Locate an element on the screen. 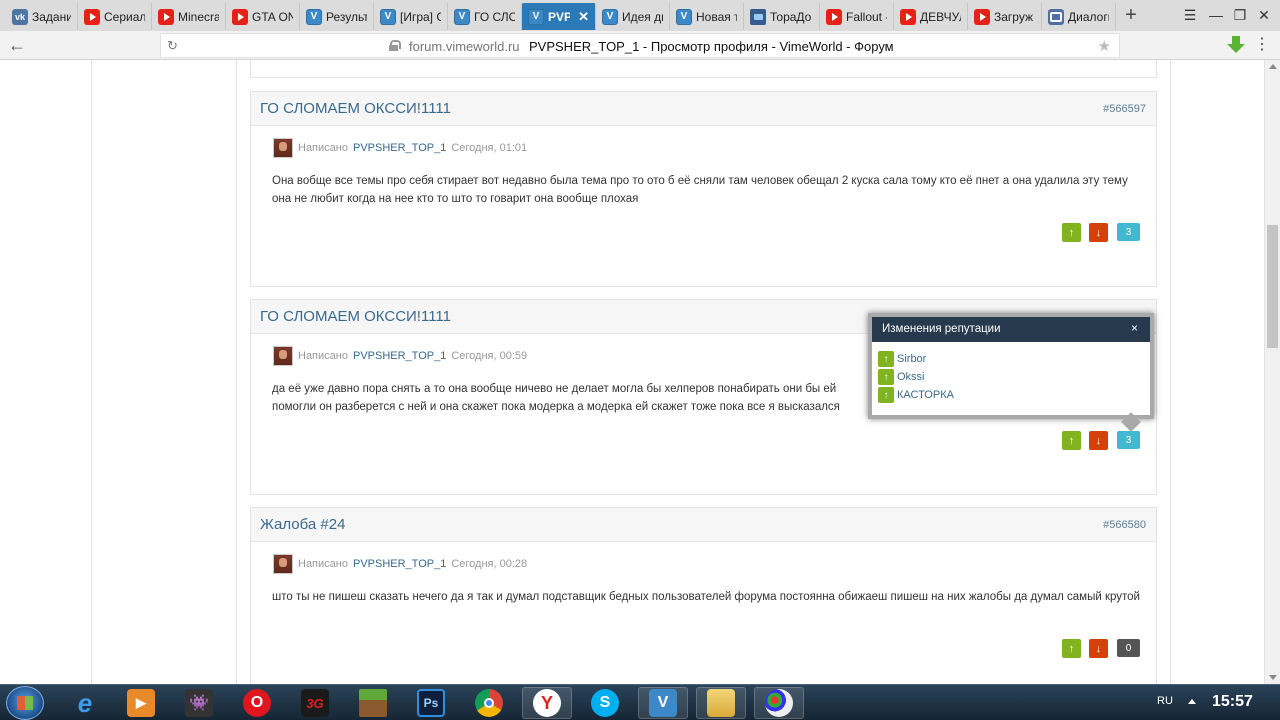 The height and width of the screenshot is (720, 1280). popup-close-button: × is located at coordinates (1134, 328).